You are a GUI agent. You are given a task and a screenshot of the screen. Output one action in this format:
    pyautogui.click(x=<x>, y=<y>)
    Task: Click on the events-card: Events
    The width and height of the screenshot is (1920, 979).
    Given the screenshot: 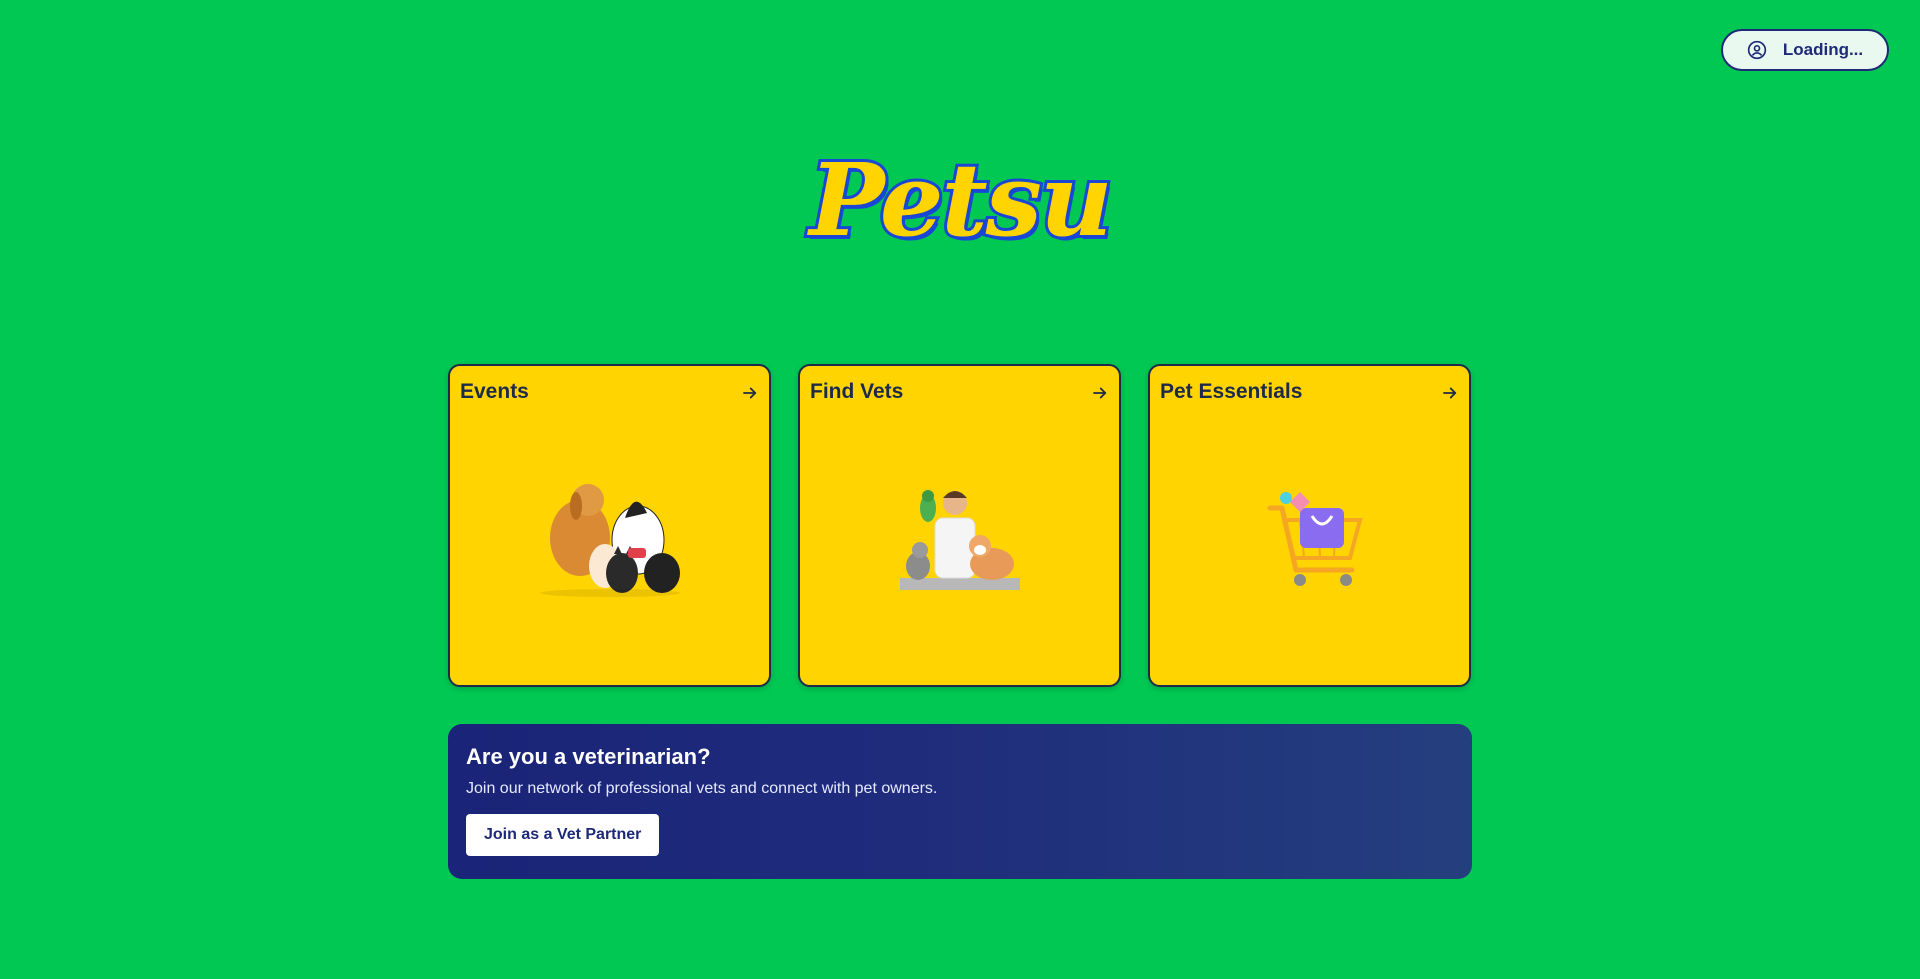 What is the action you would take?
    pyautogui.click(x=609, y=525)
    